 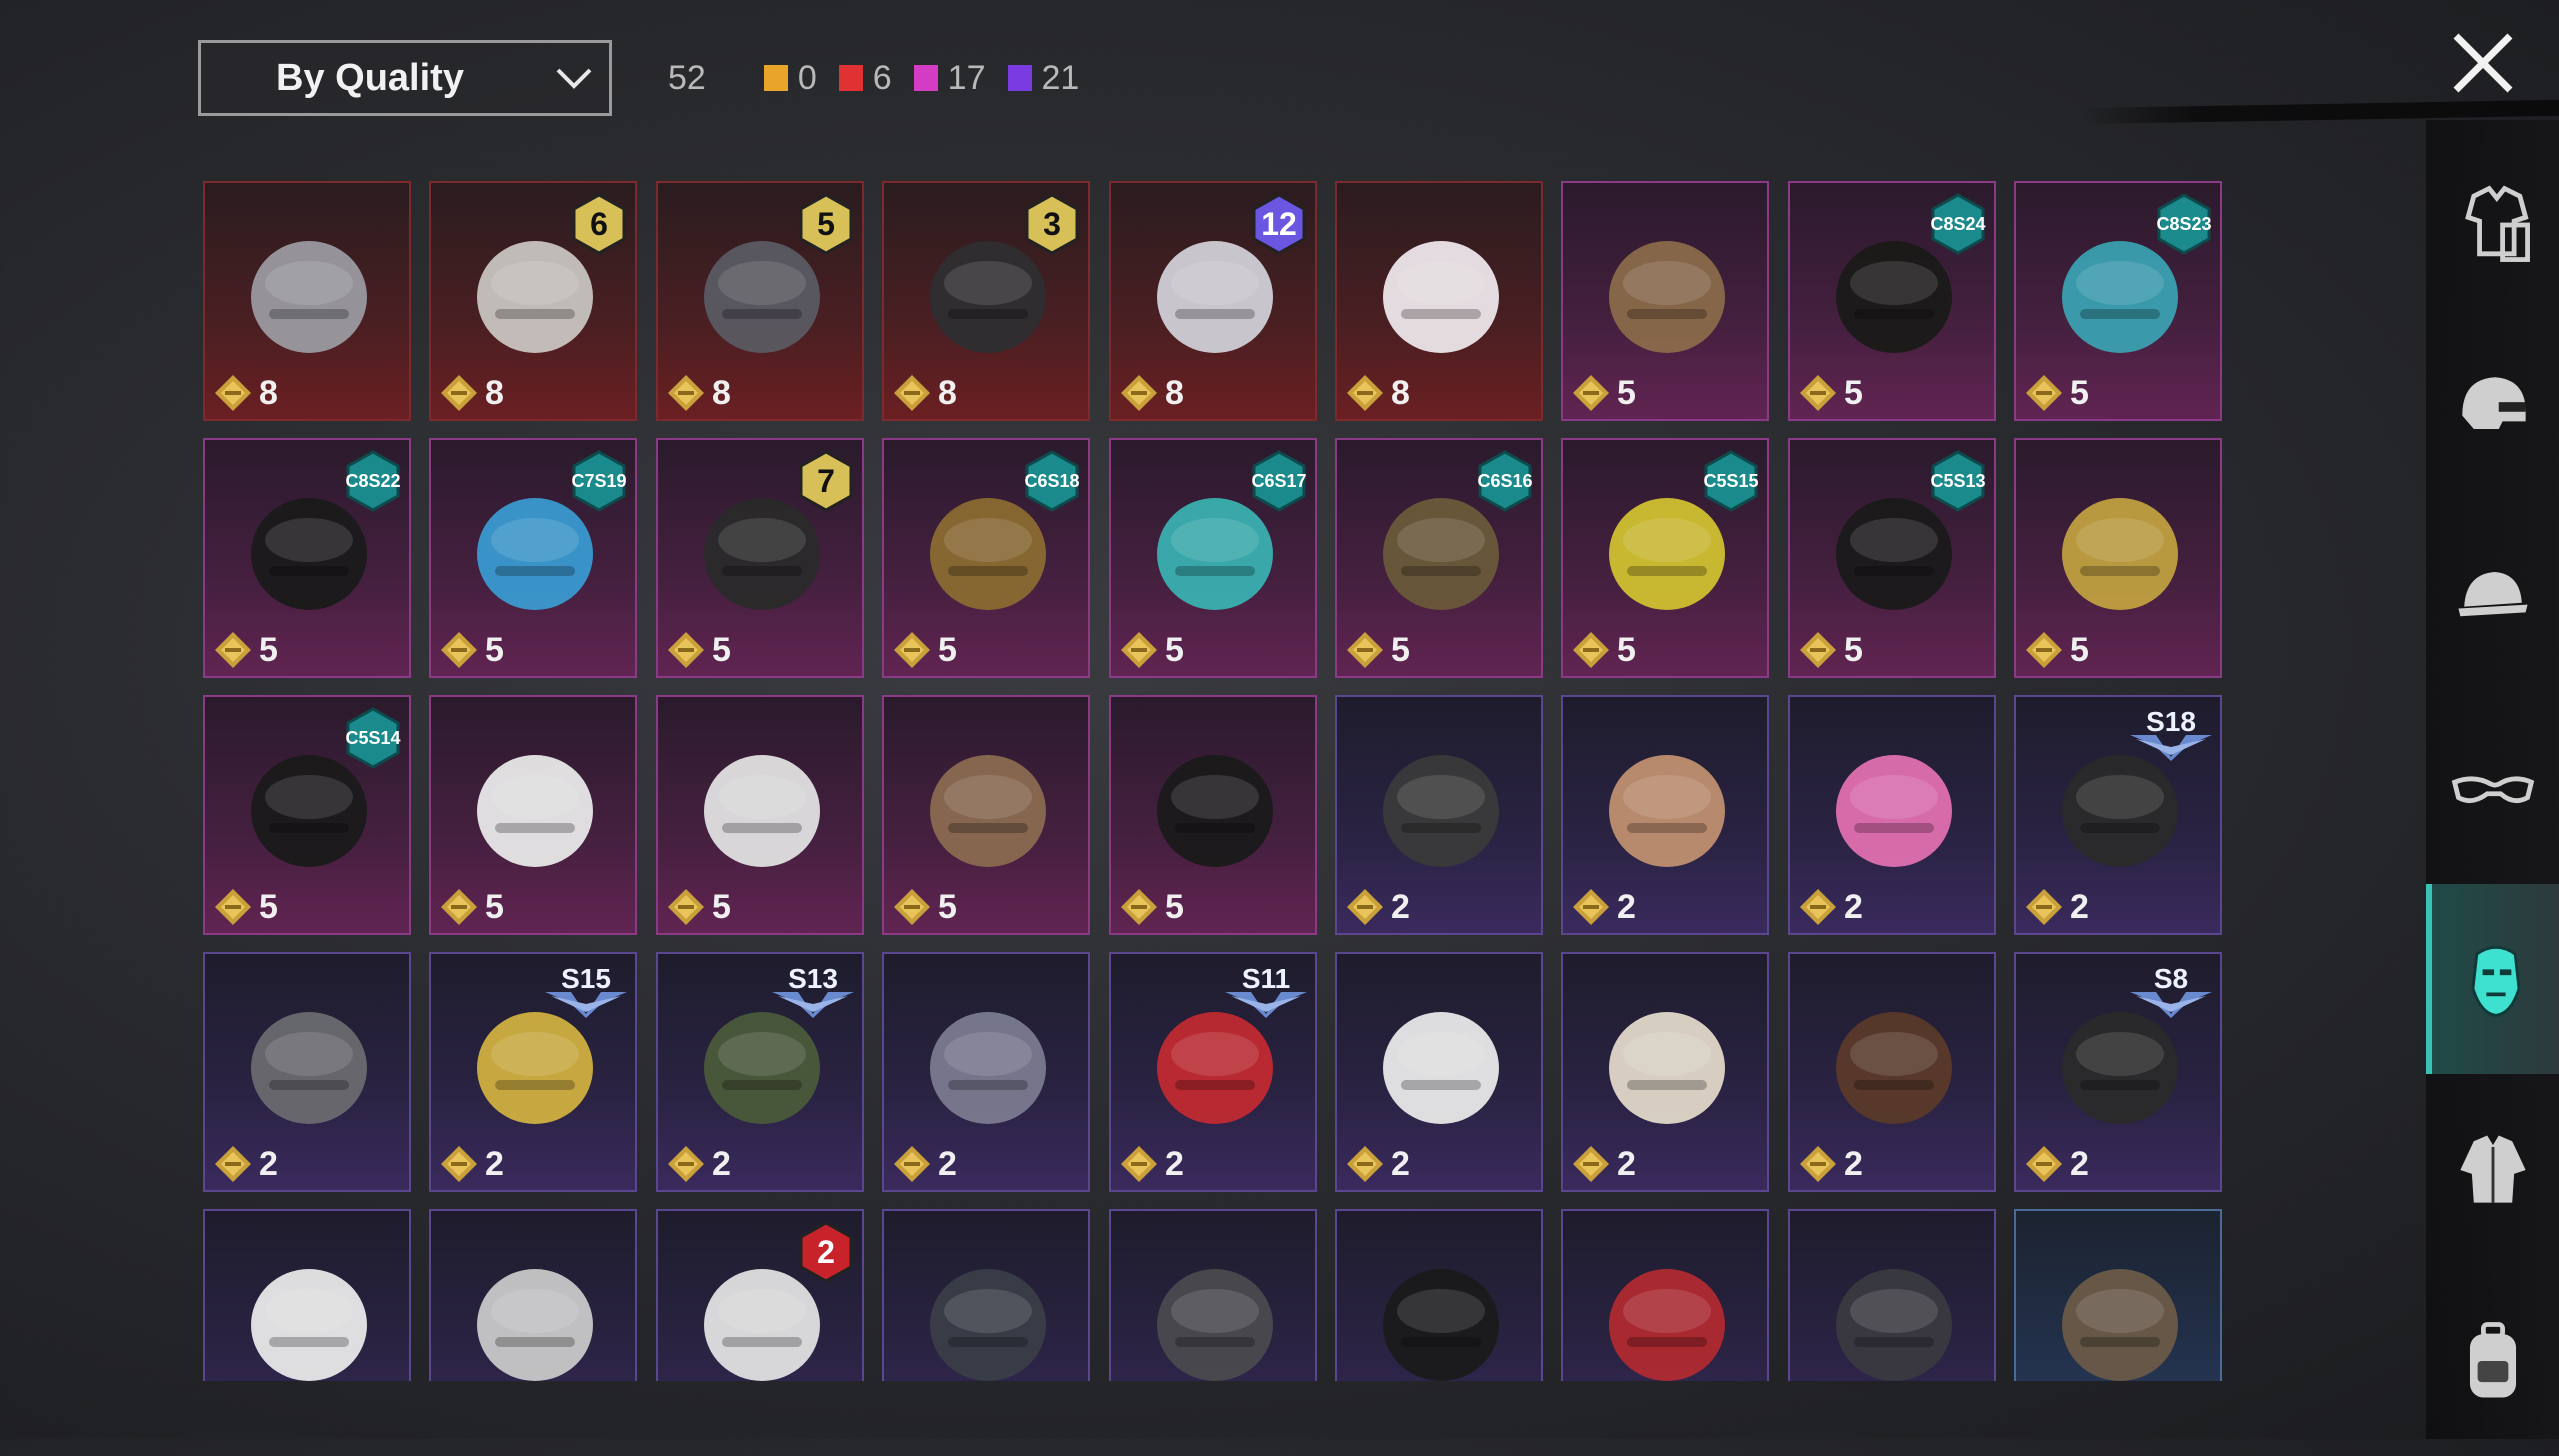 I want to click on item-card: 5 C7S19, so click(x=533, y=558).